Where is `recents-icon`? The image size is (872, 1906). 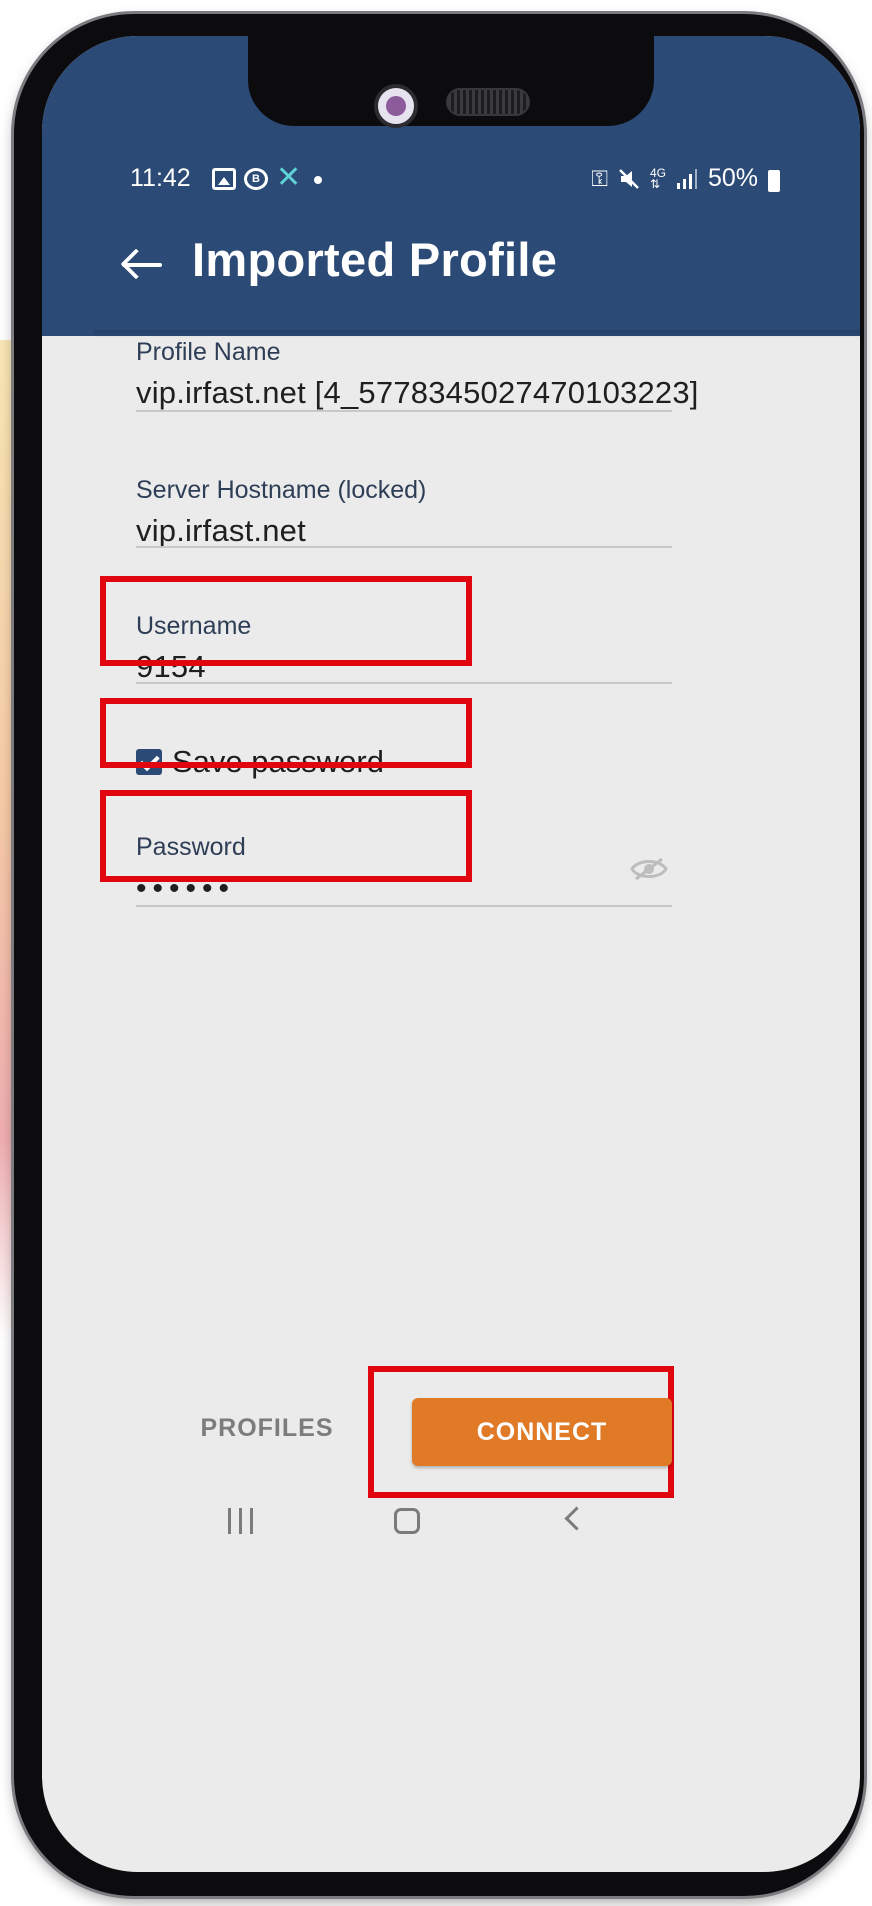
recents-icon is located at coordinates (241, 1521).